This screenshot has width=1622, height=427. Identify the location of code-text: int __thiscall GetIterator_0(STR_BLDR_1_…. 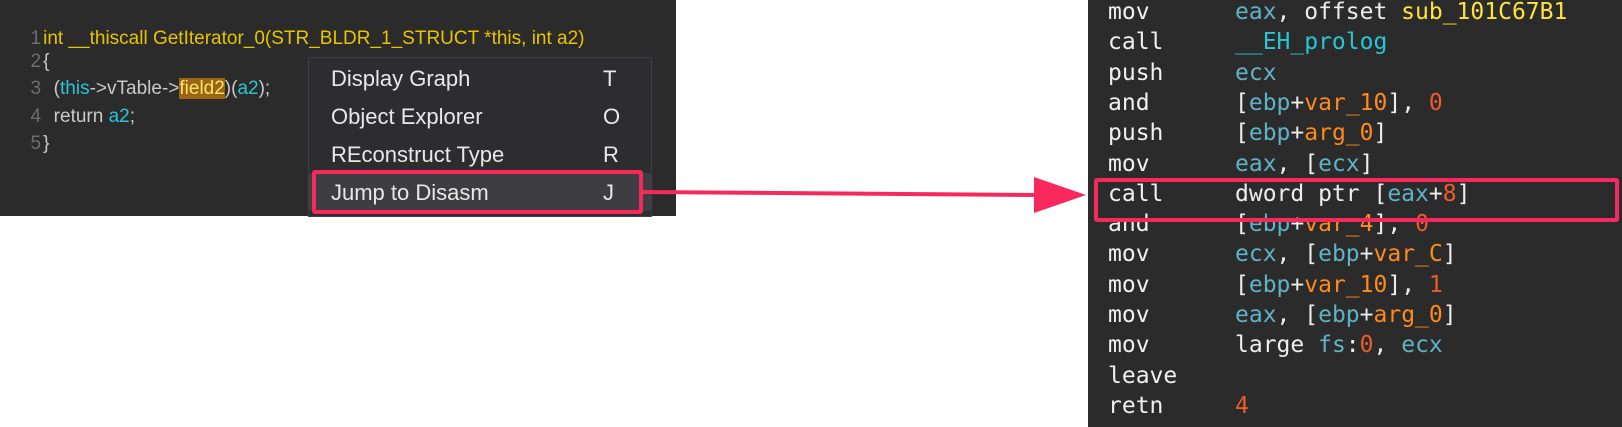
(314, 38).